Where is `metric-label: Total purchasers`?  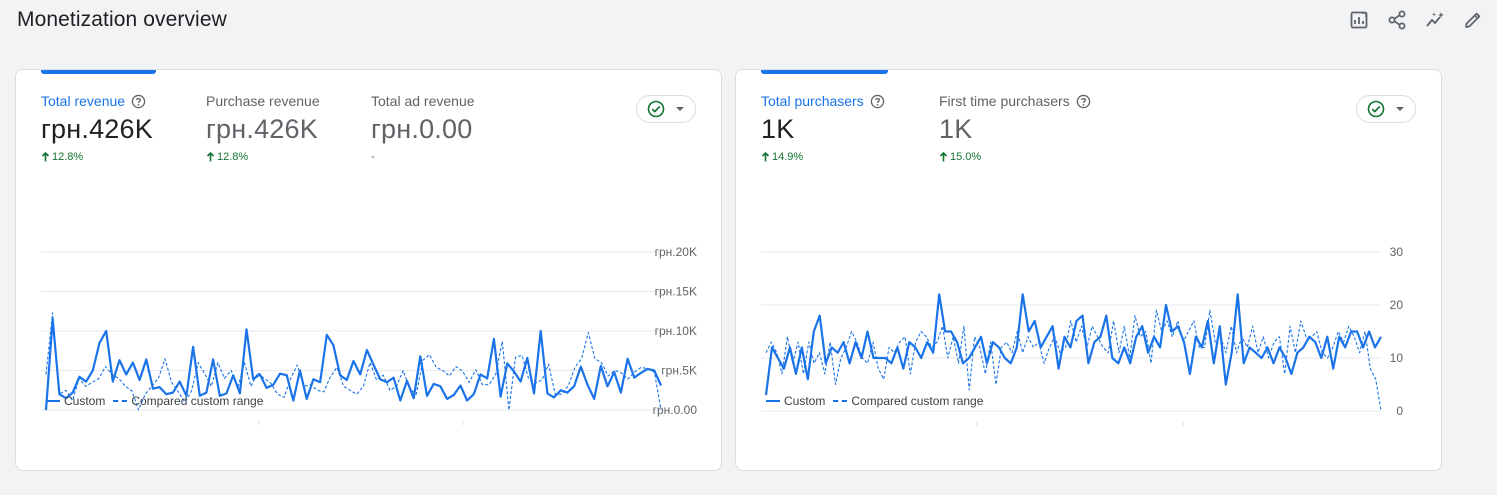 metric-label: Total purchasers is located at coordinates (812, 101).